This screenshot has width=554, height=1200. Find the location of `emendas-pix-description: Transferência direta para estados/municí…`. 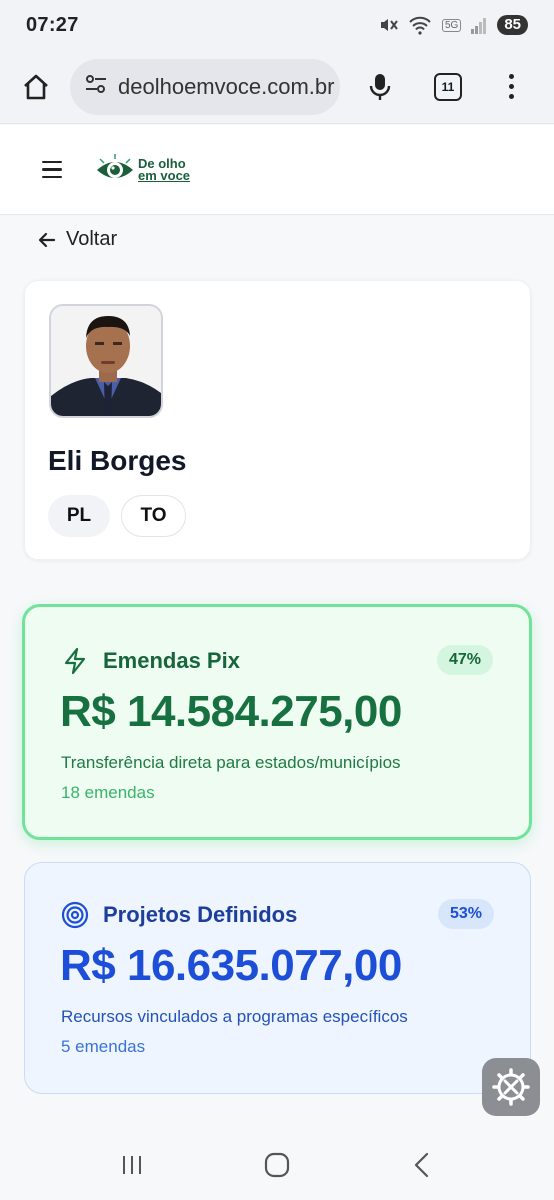

emendas-pix-description: Transferência direta para estados/municí… is located at coordinates (231, 762).